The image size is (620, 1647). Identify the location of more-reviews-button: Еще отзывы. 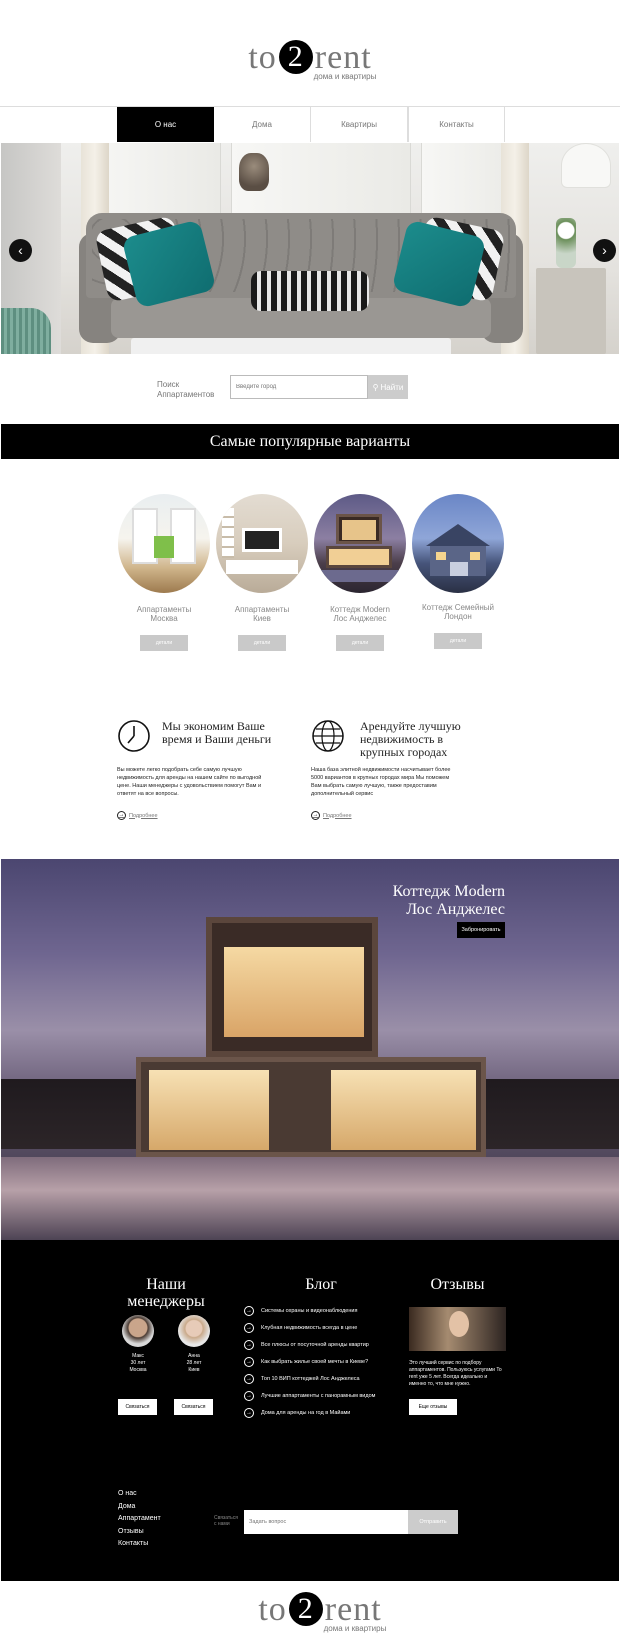
(433, 1407).